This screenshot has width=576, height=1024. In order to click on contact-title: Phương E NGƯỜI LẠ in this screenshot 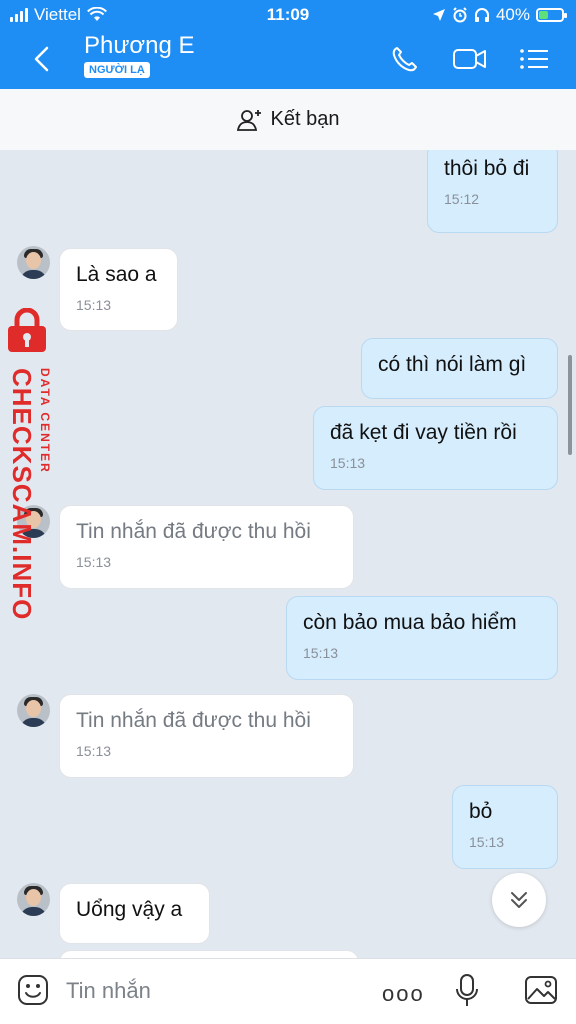, I will do `click(139, 55)`.